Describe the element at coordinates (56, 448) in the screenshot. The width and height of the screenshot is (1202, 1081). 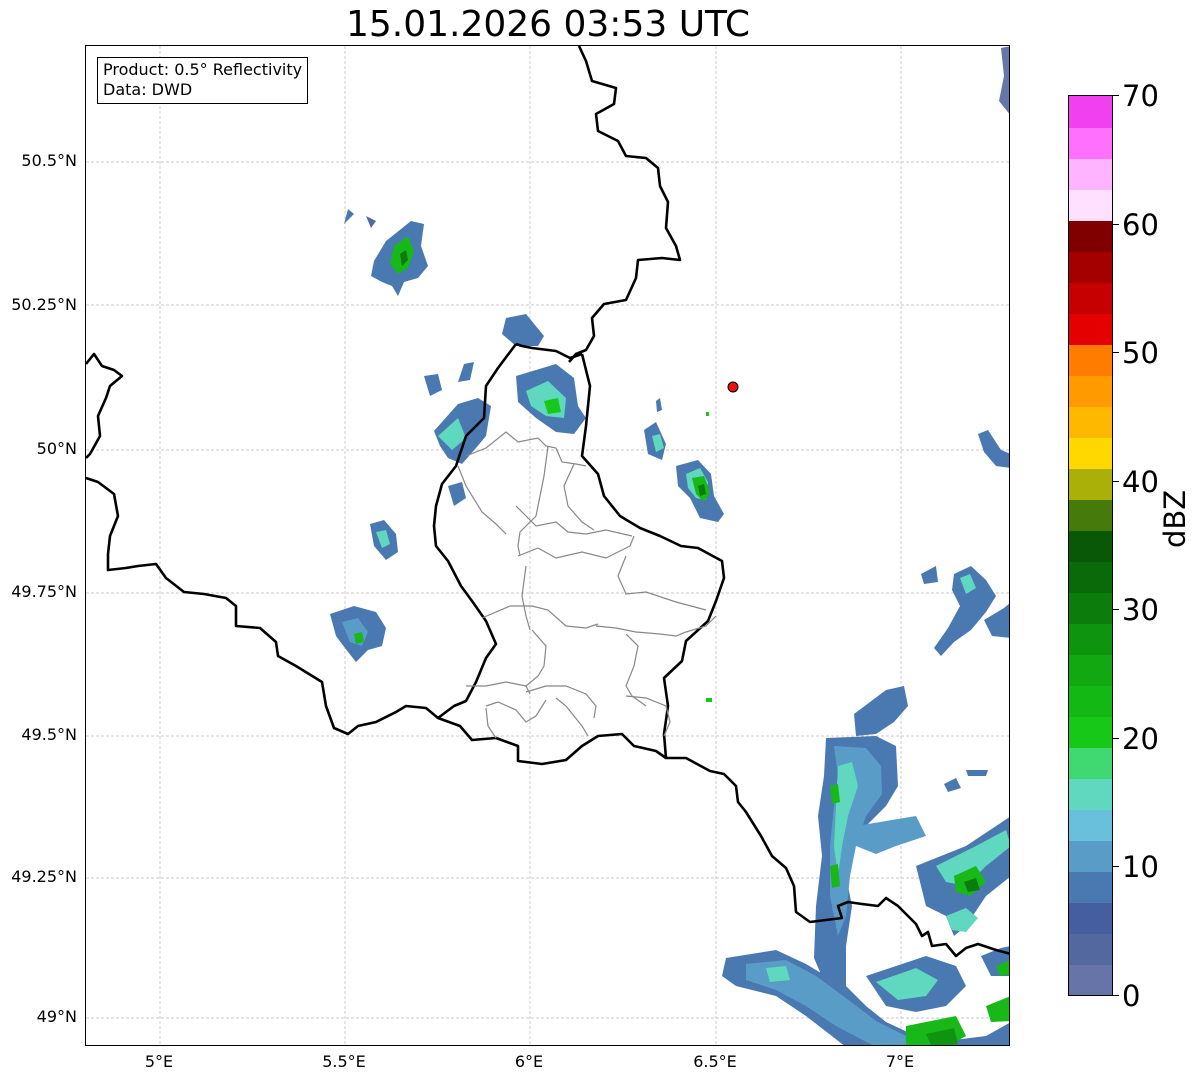
I see `lat-label-50: 50°N` at that location.